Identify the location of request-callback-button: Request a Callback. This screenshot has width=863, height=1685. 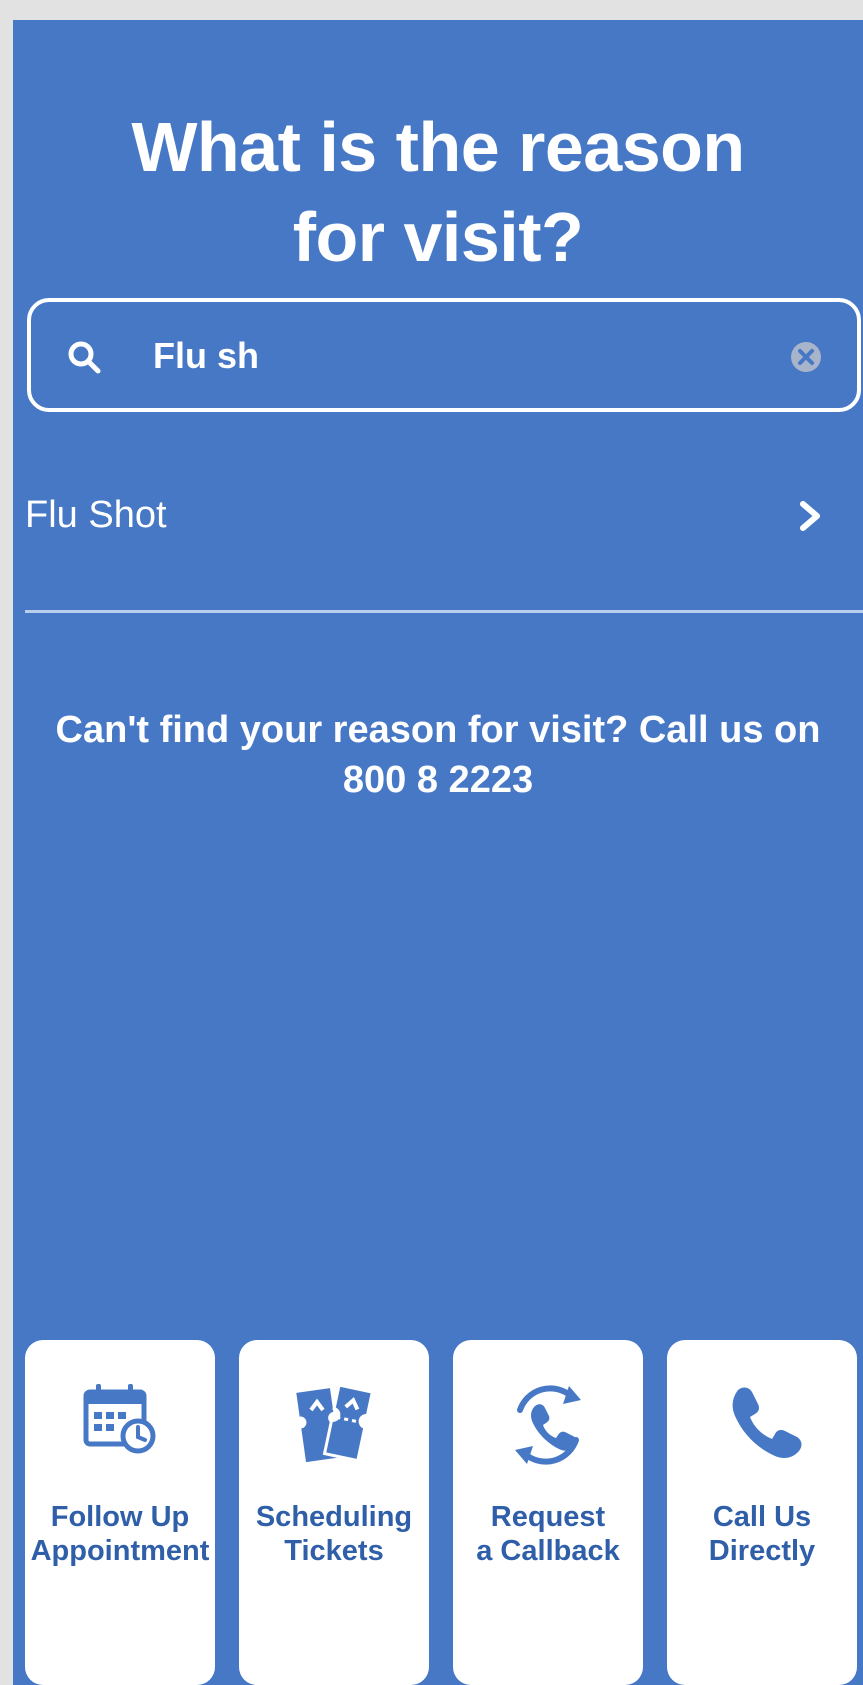
(548, 1512).